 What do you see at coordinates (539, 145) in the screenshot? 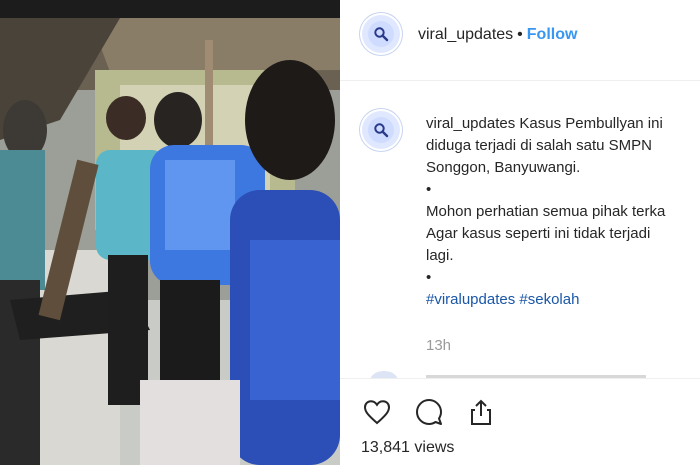
I see `caption-line: diduga terjadi di salah satu SMPN` at bounding box center [539, 145].